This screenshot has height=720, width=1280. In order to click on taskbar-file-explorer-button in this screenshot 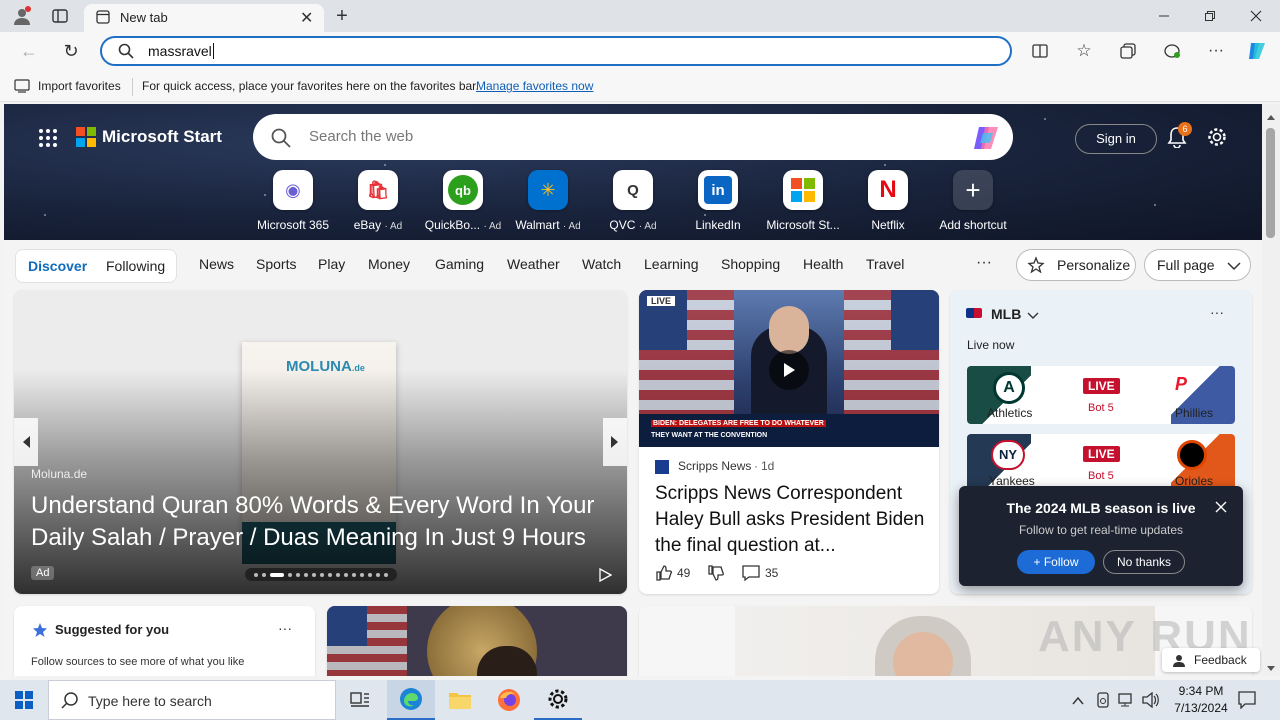, I will do `click(460, 700)`.